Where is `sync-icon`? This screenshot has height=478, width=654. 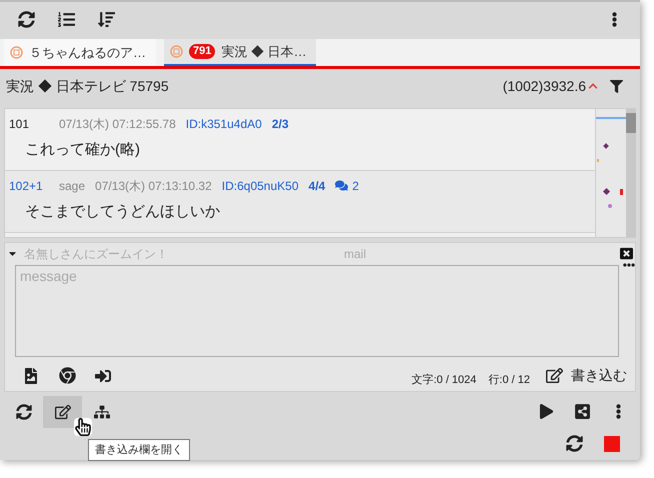 sync-icon is located at coordinates (574, 443).